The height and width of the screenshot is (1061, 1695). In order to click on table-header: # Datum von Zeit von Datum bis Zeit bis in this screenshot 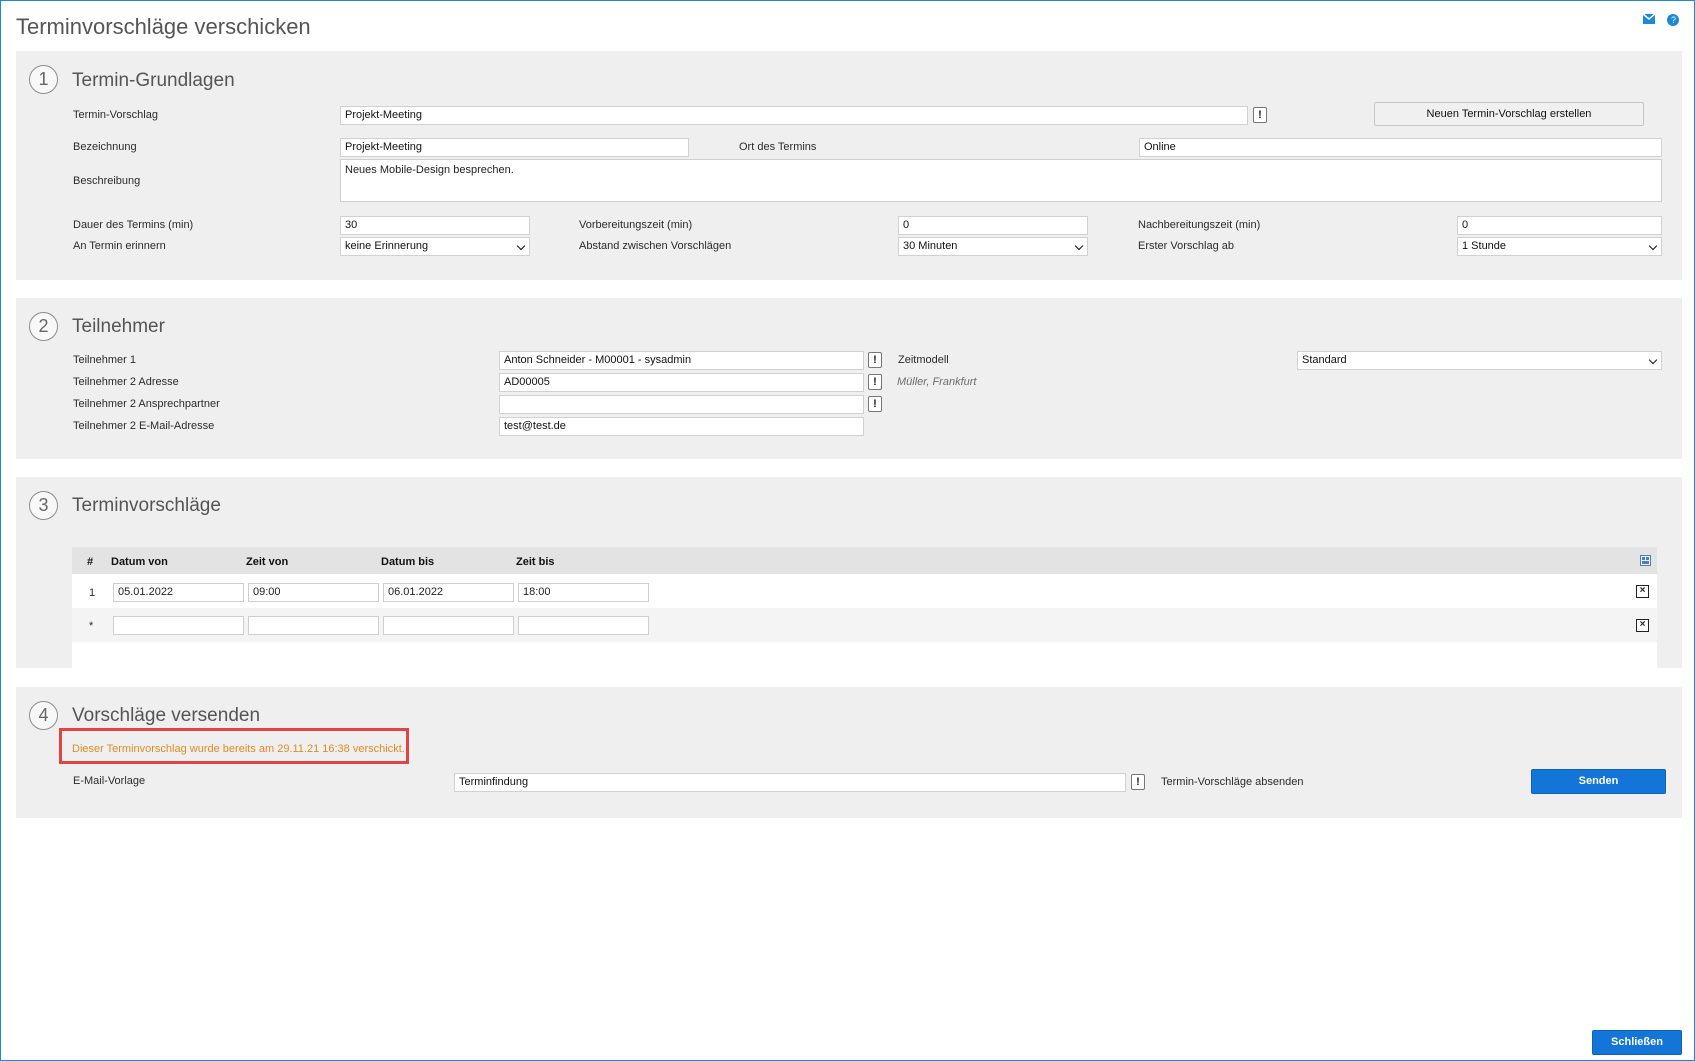, I will do `click(864, 560)`.